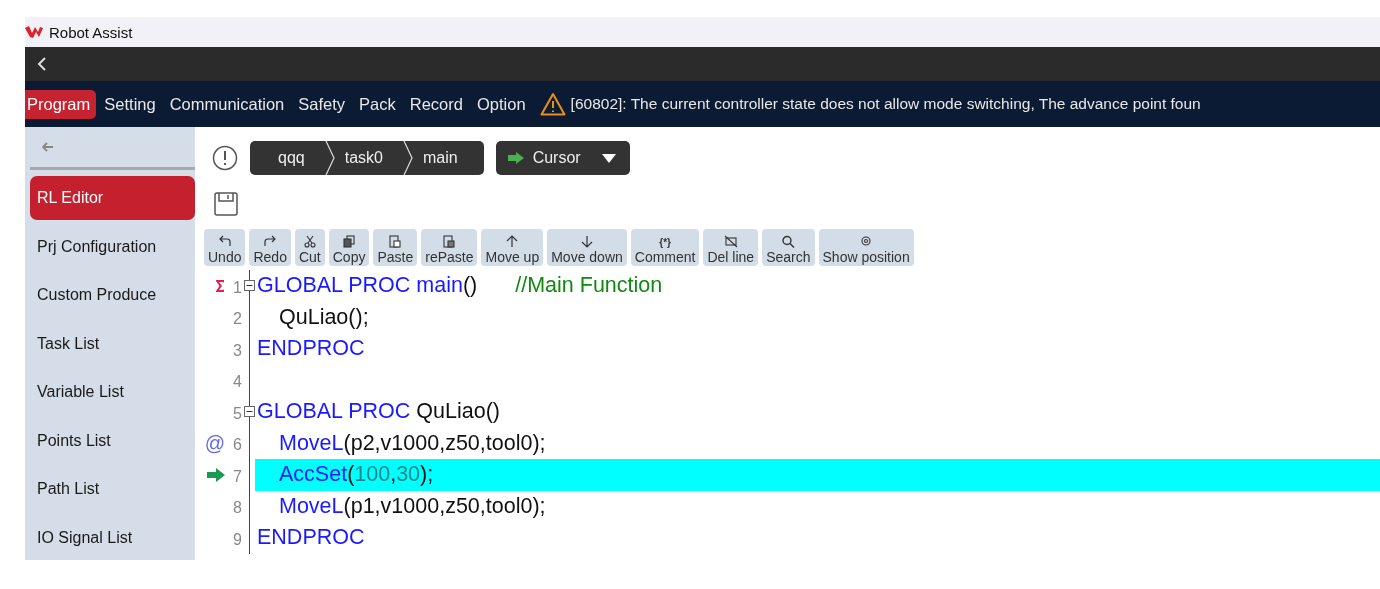 The image size is (1380, 589). What do you see at coordinates (34, 32) in the screenshot?
I see `app-logo-icon` at bounding box center [34, 32].